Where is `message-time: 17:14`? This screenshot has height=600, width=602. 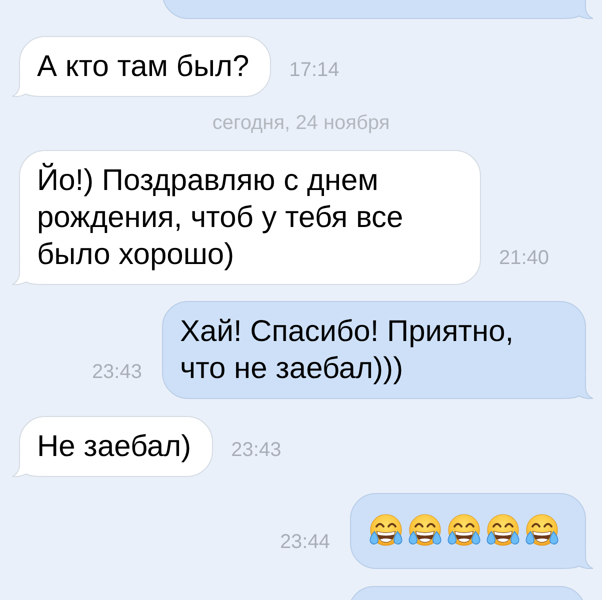
message-time: 17:14 is located at coordinates (314, 70).